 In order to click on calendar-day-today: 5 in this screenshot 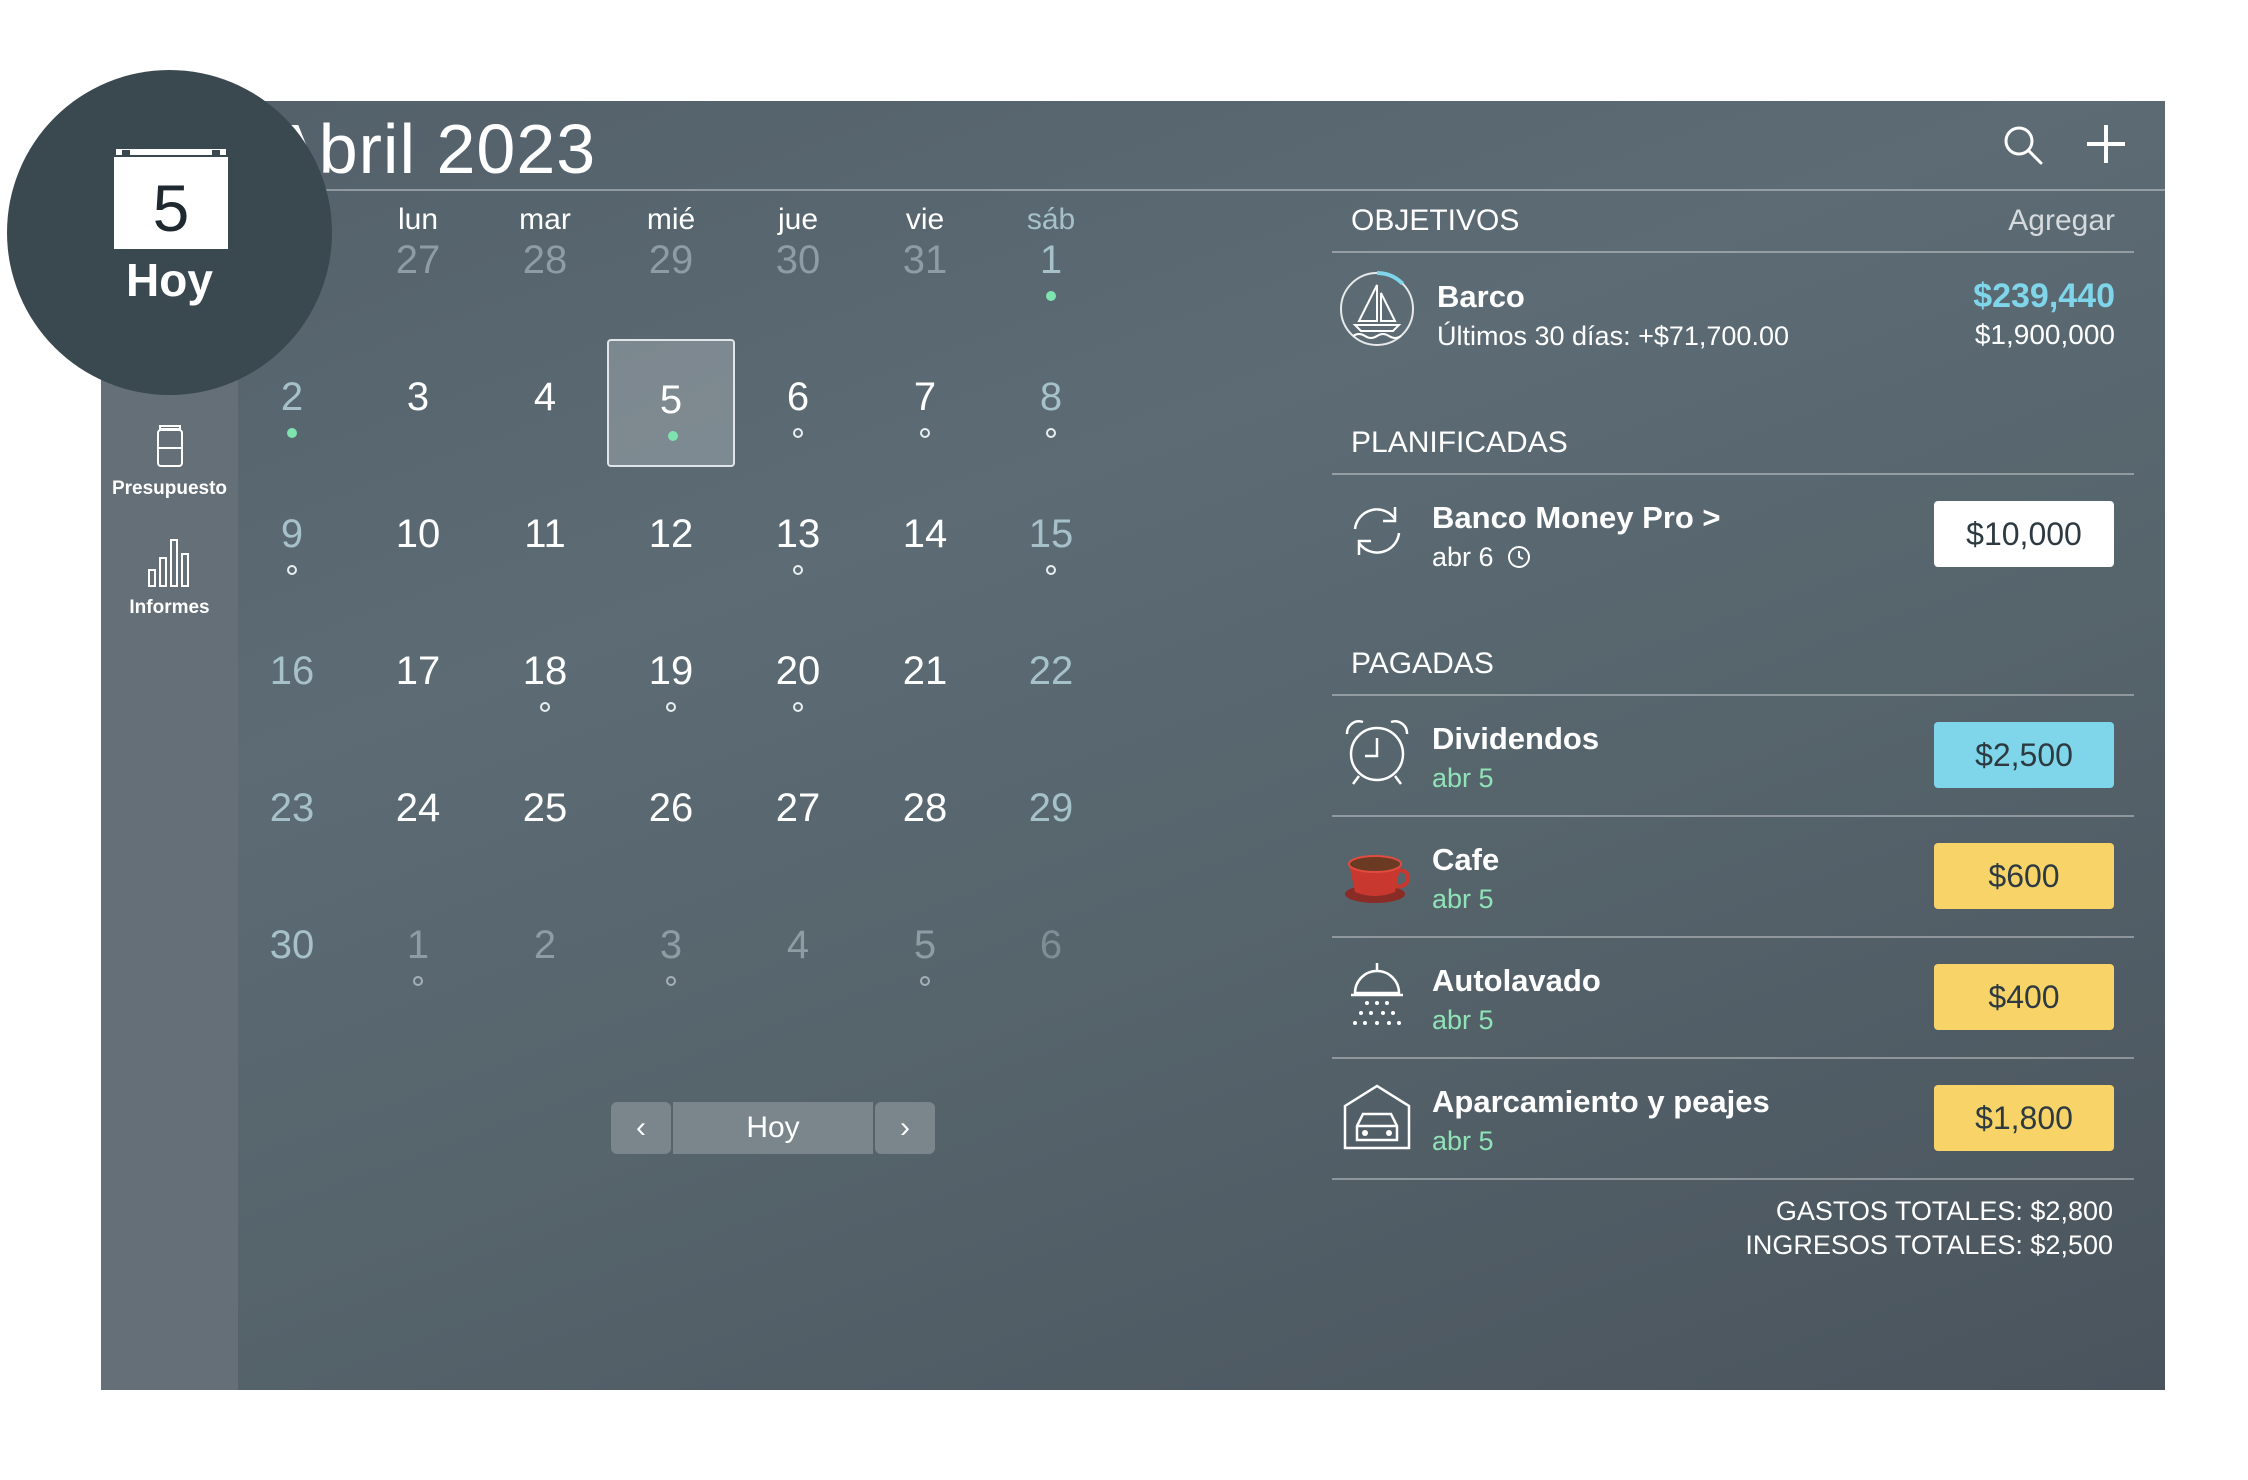, I will do `click(671, 403)`.